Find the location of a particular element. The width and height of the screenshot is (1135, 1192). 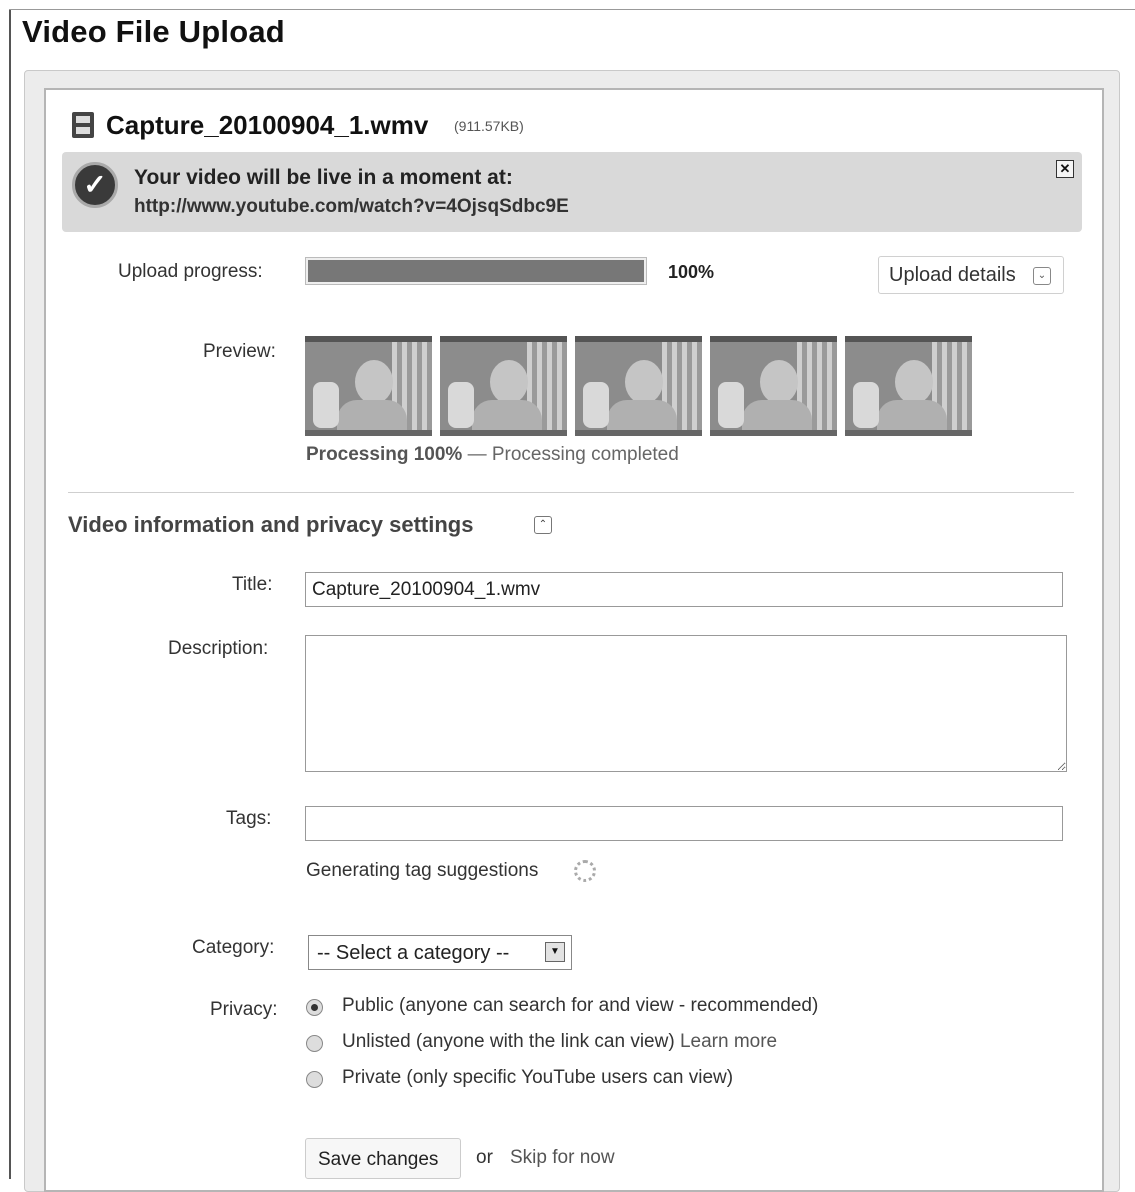

section-divider is located at coordinates (571, 492).